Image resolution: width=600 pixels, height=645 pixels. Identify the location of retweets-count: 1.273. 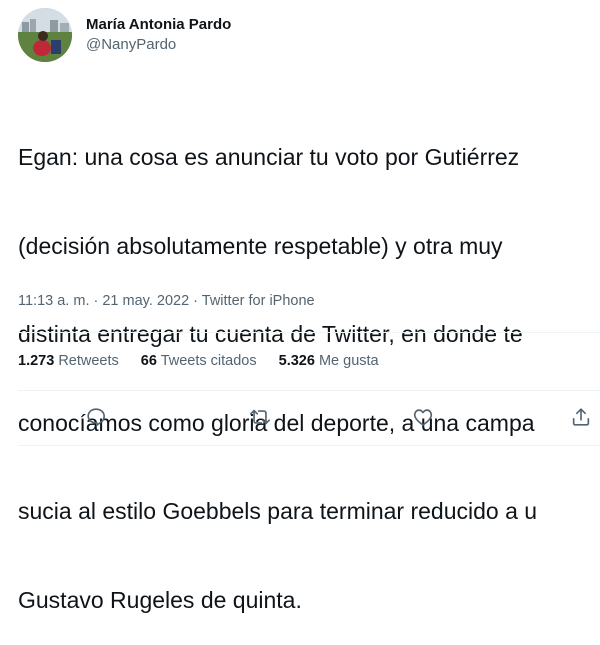
(36, 361).